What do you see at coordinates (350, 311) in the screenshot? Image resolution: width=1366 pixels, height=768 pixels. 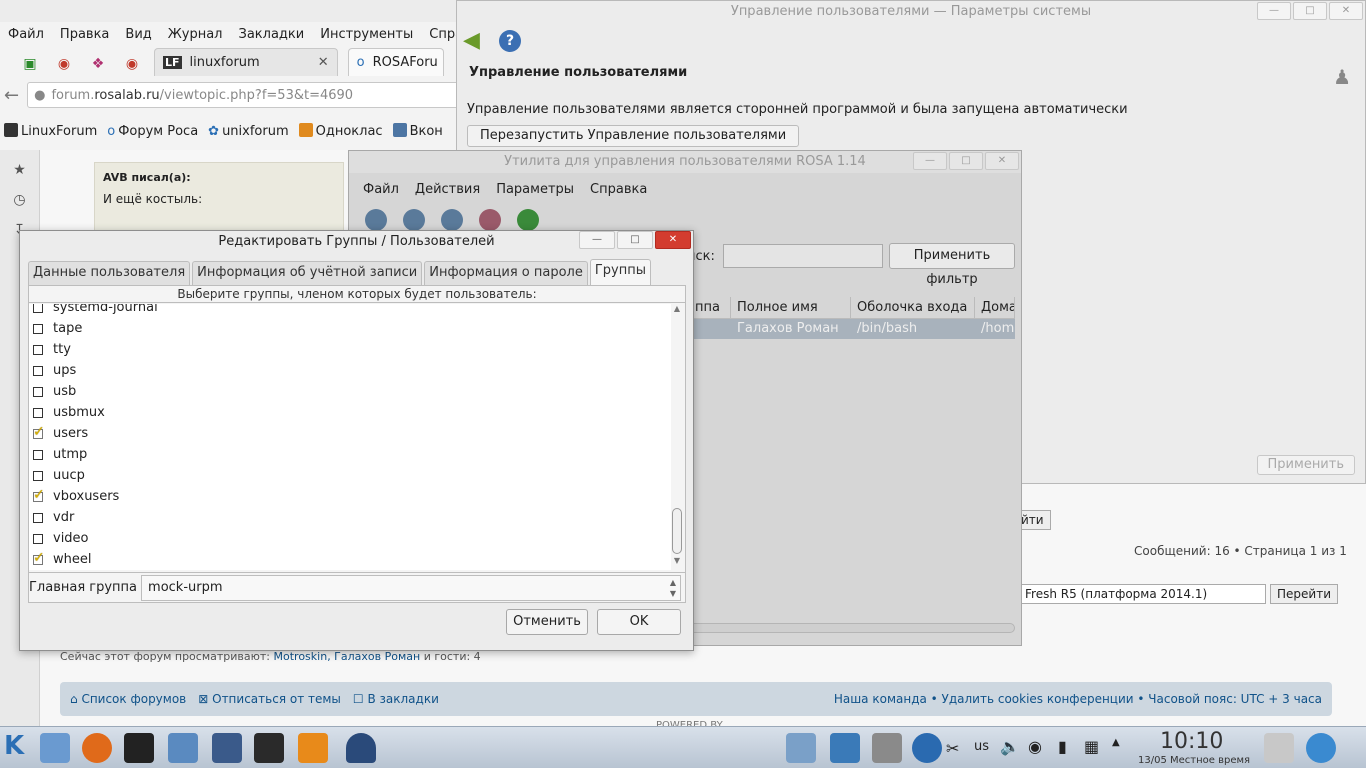 I see `group-item-systemd-journal: systemd-journal` at bounding box center [350, 311].